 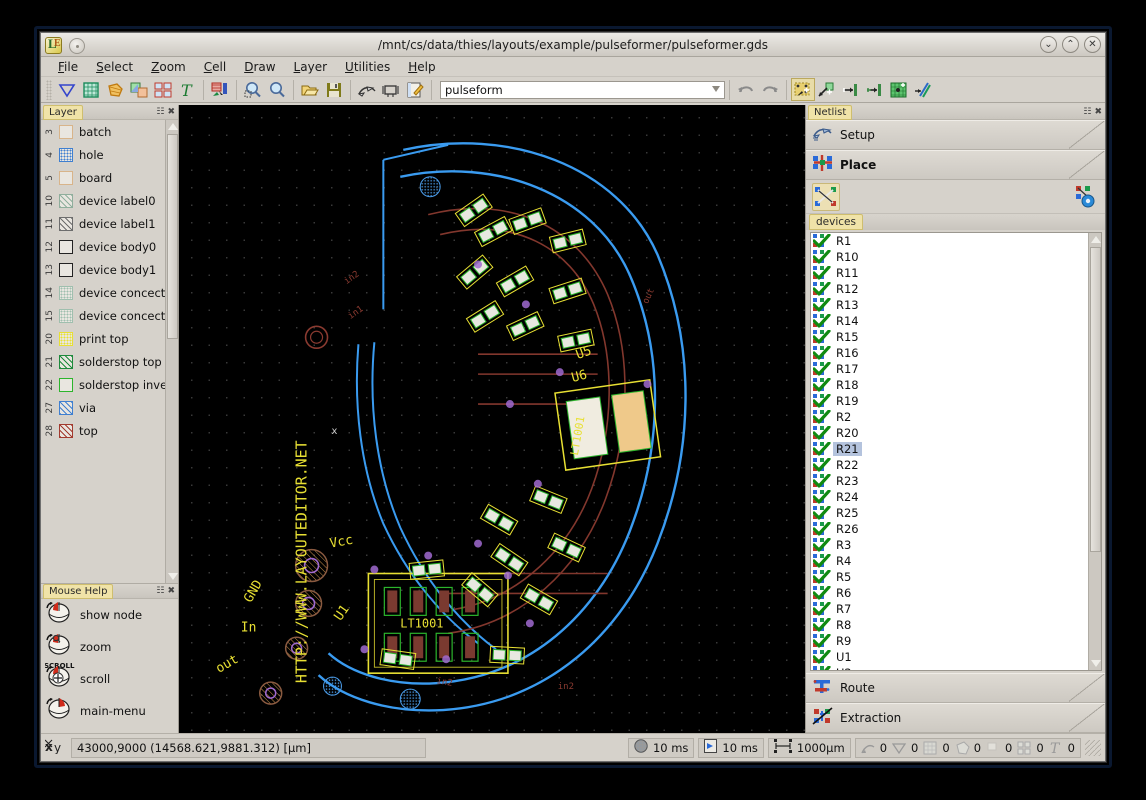 I want to click on notes-icon, so click(x=415, y=89).